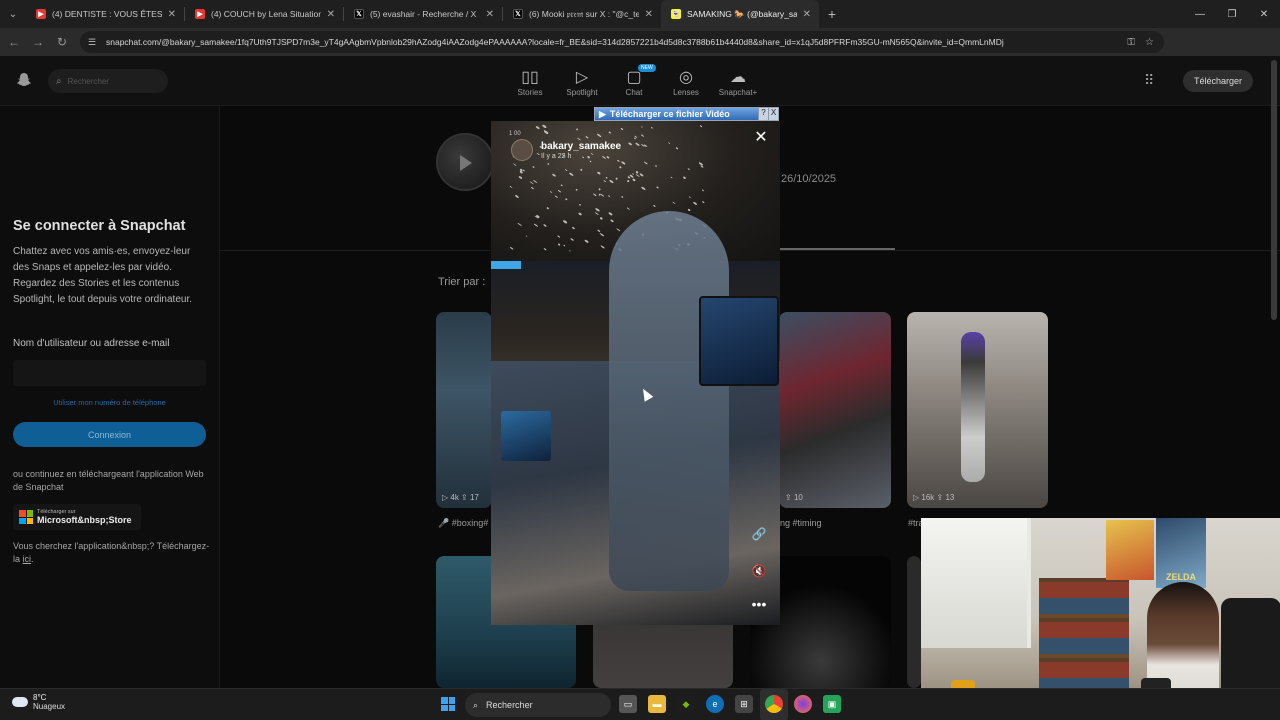 The width and height of the screenshot is (1280, 720). Describe the element at coordinates (832, 14) in the screenshot. I see `new-tab-button: +` at that location.